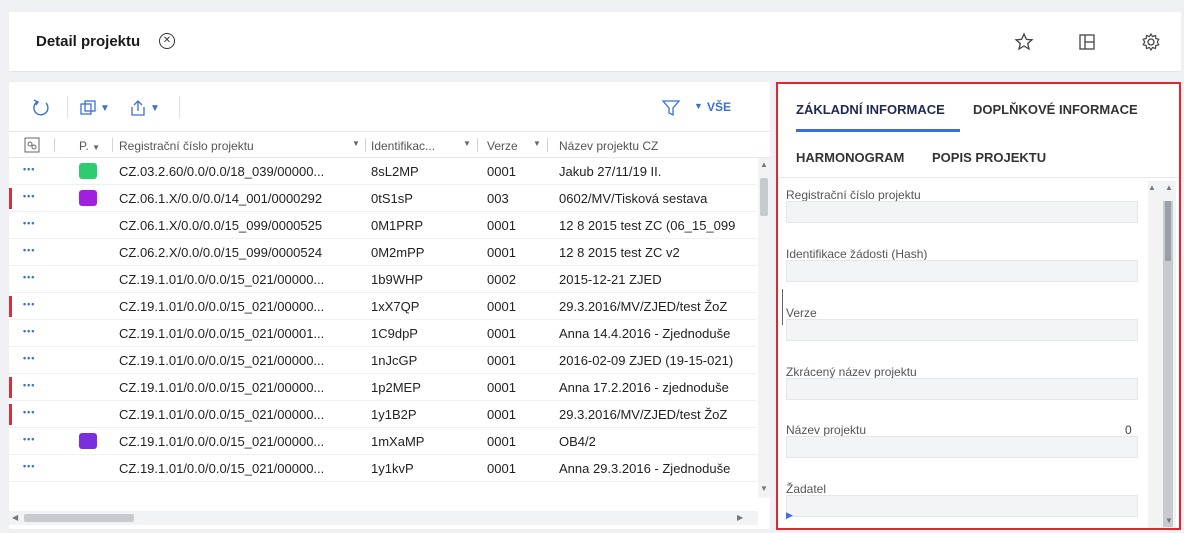 Image resolution: width=1184 pixels, height=533 pixels. I want to click on vse-caret-icon: ▼, so click(698, 106).